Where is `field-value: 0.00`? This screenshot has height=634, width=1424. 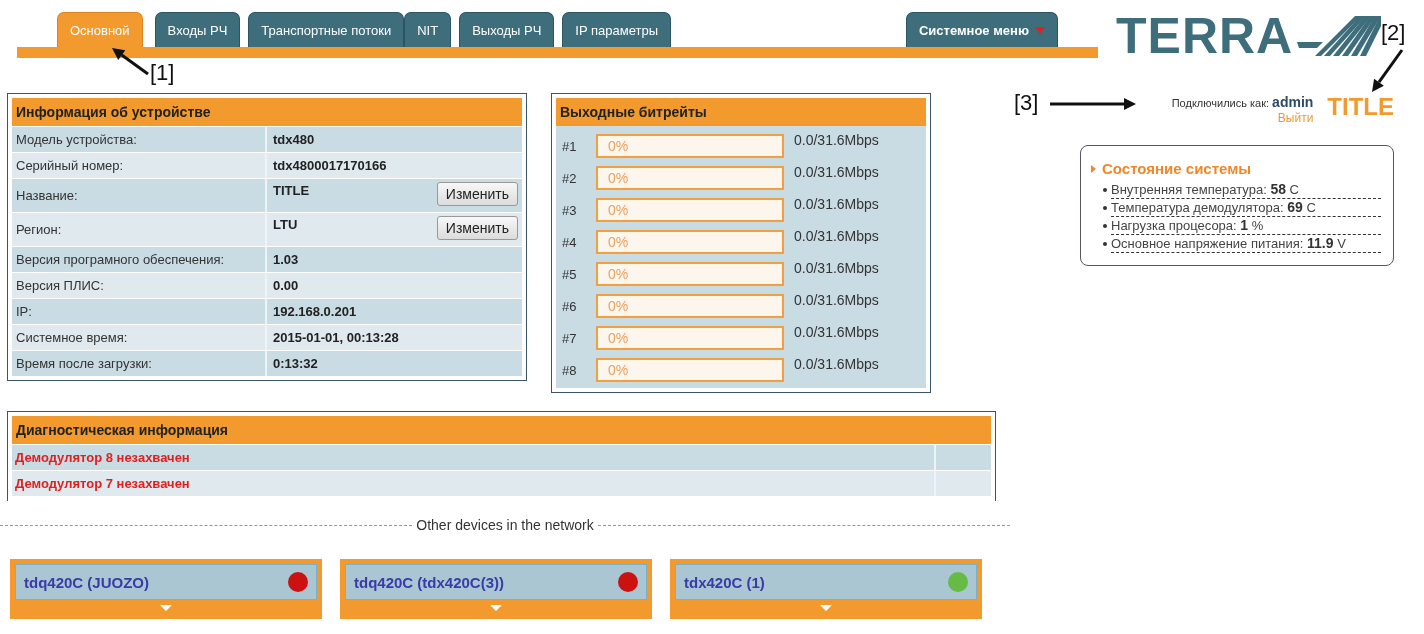
field-value: 0.00 is located at coordinates (286, 285).